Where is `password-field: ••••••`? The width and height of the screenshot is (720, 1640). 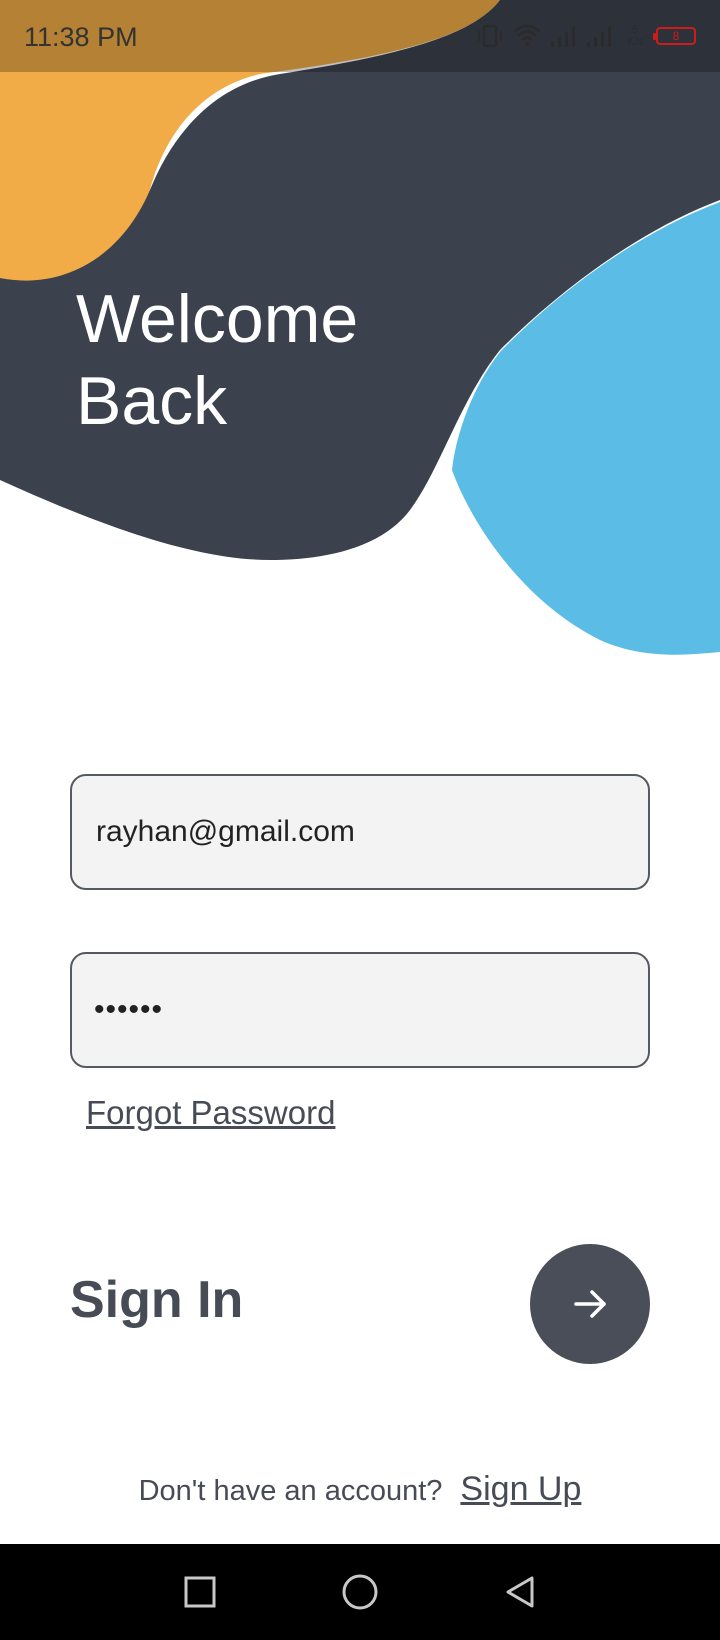
password-field: •••••• is located at coordinates (360, 1010).